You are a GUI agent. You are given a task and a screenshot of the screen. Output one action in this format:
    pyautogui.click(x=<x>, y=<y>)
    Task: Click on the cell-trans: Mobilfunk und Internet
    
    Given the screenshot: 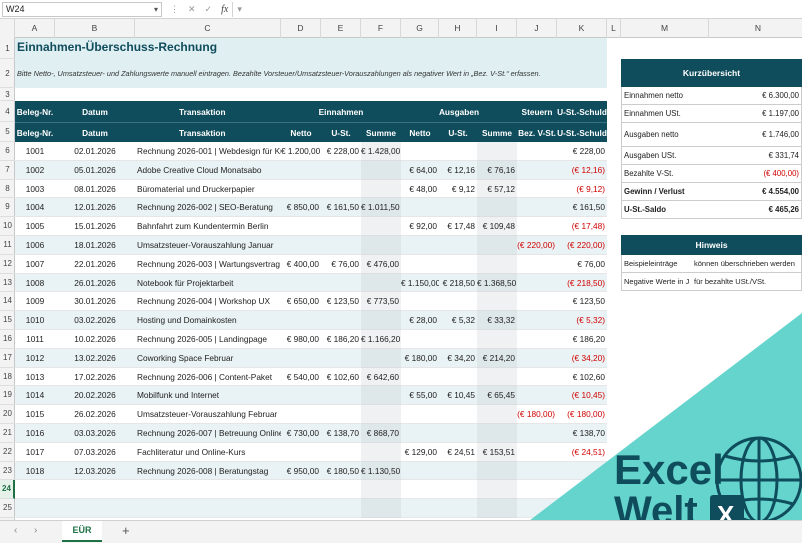 What is the action you would take?
    pyautogui.click(x=209, y=395)
    